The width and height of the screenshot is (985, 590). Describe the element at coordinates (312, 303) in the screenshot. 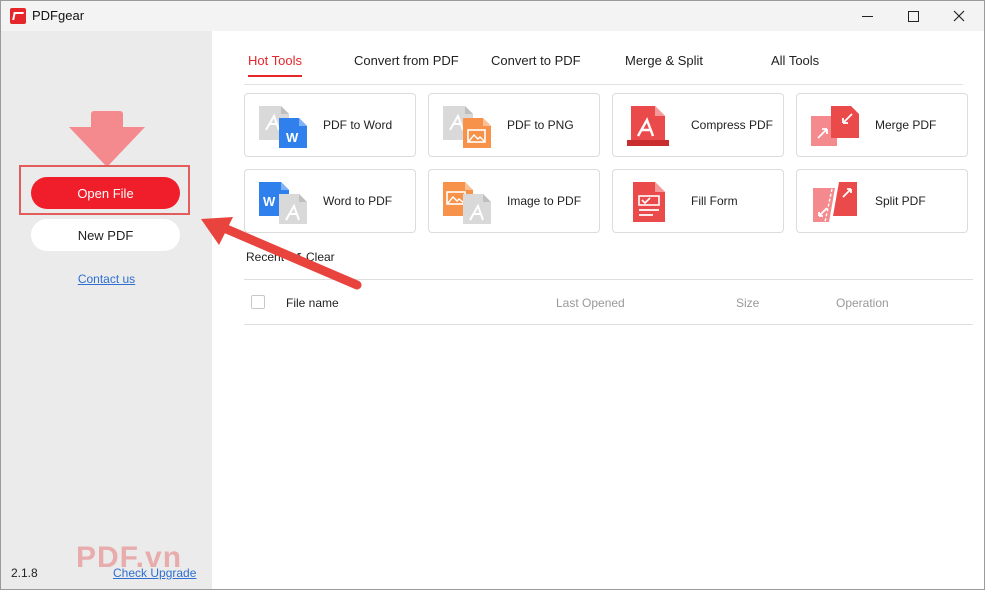

I see `column-file-name: File name` at that location.